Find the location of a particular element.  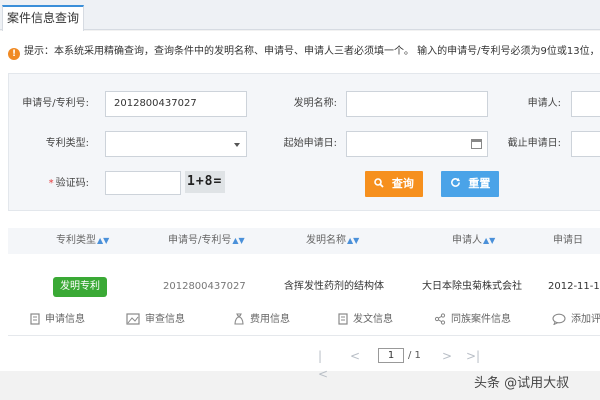

column-header-application-date: 申请日 is located at coordinates (568, 241).